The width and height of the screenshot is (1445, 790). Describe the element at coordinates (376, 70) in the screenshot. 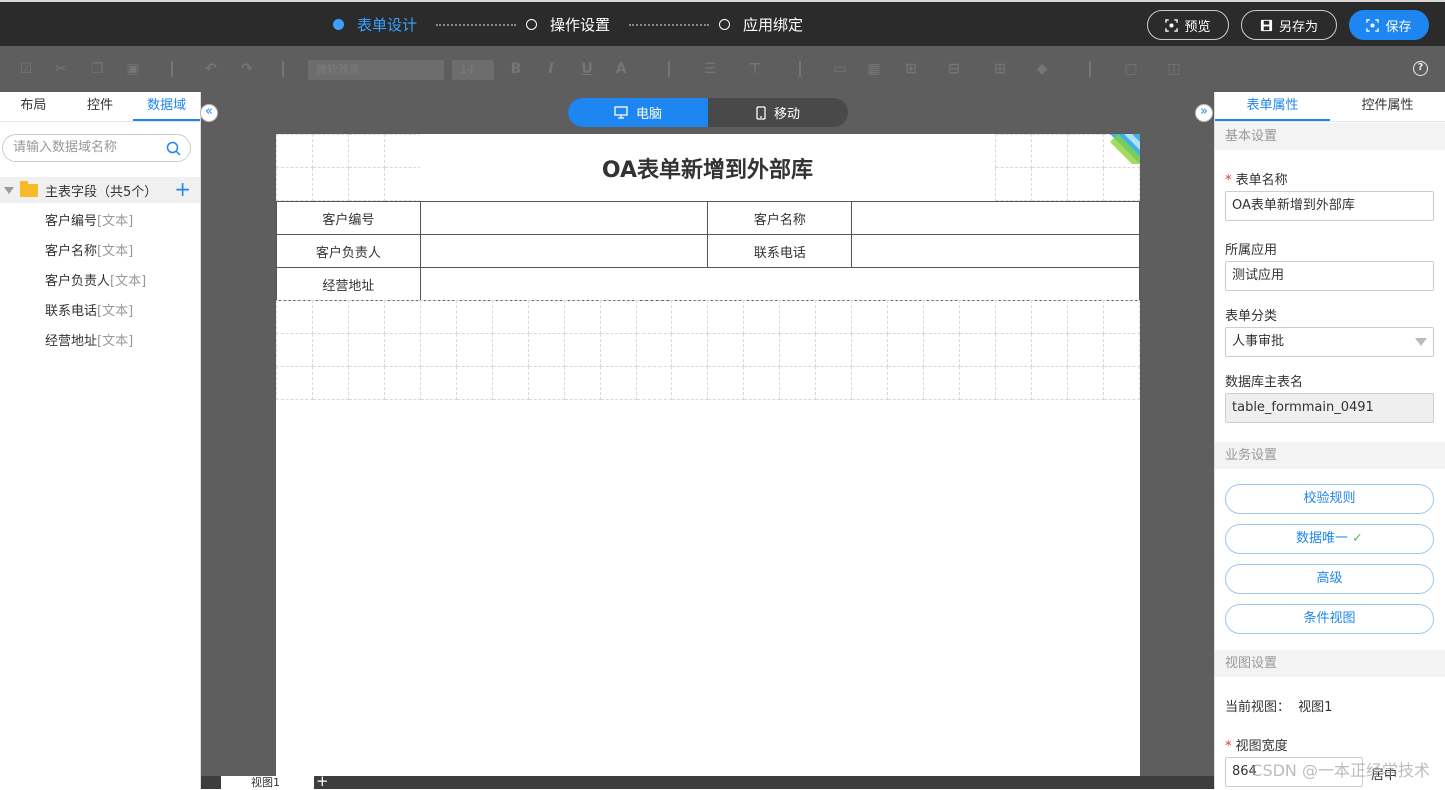

I see `font-family-select: 微软雅黑` at that location.